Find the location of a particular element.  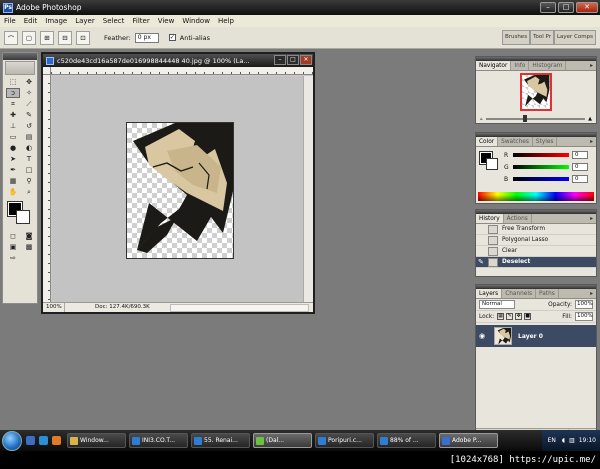

well-tab-brushes: Brushes is located at coordinates (516, 37).